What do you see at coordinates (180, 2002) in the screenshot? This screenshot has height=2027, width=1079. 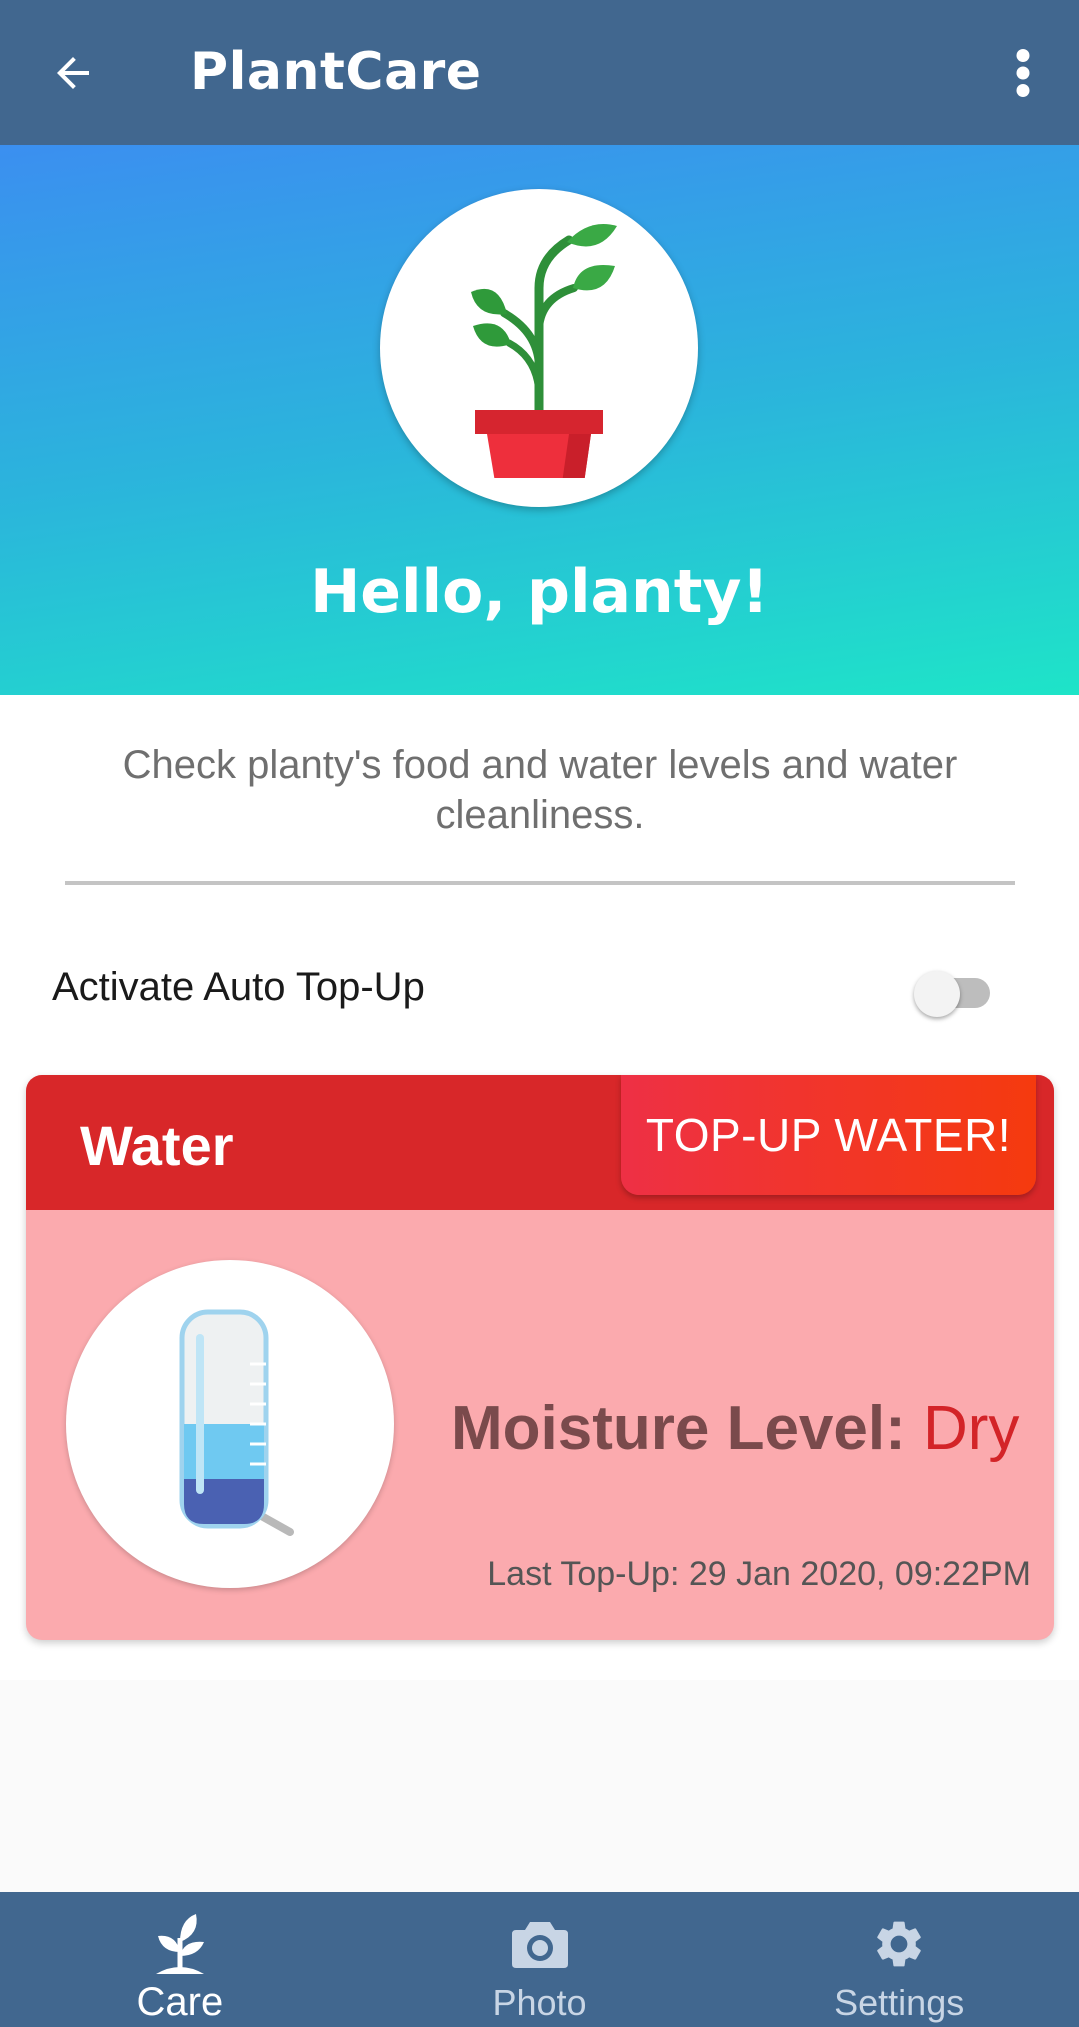 I see `nav-care-label: Care` at bounding box center [180, 2002].